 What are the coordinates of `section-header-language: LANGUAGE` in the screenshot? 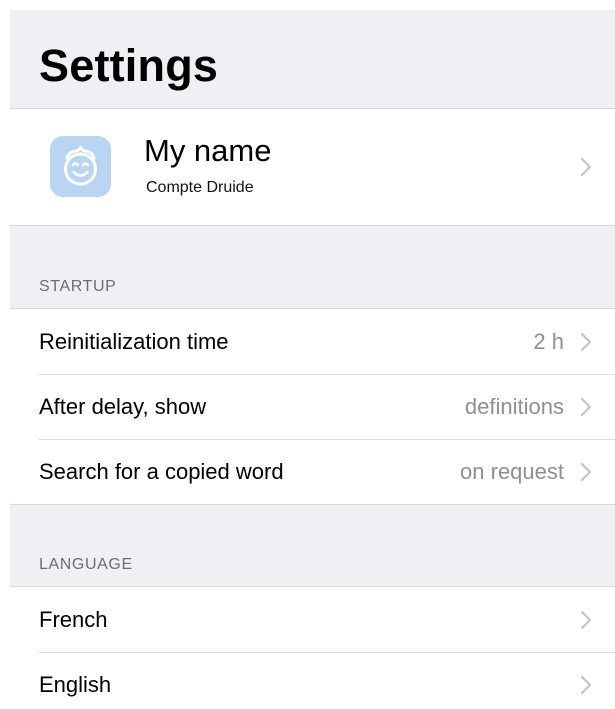 It's located at (86, 564).